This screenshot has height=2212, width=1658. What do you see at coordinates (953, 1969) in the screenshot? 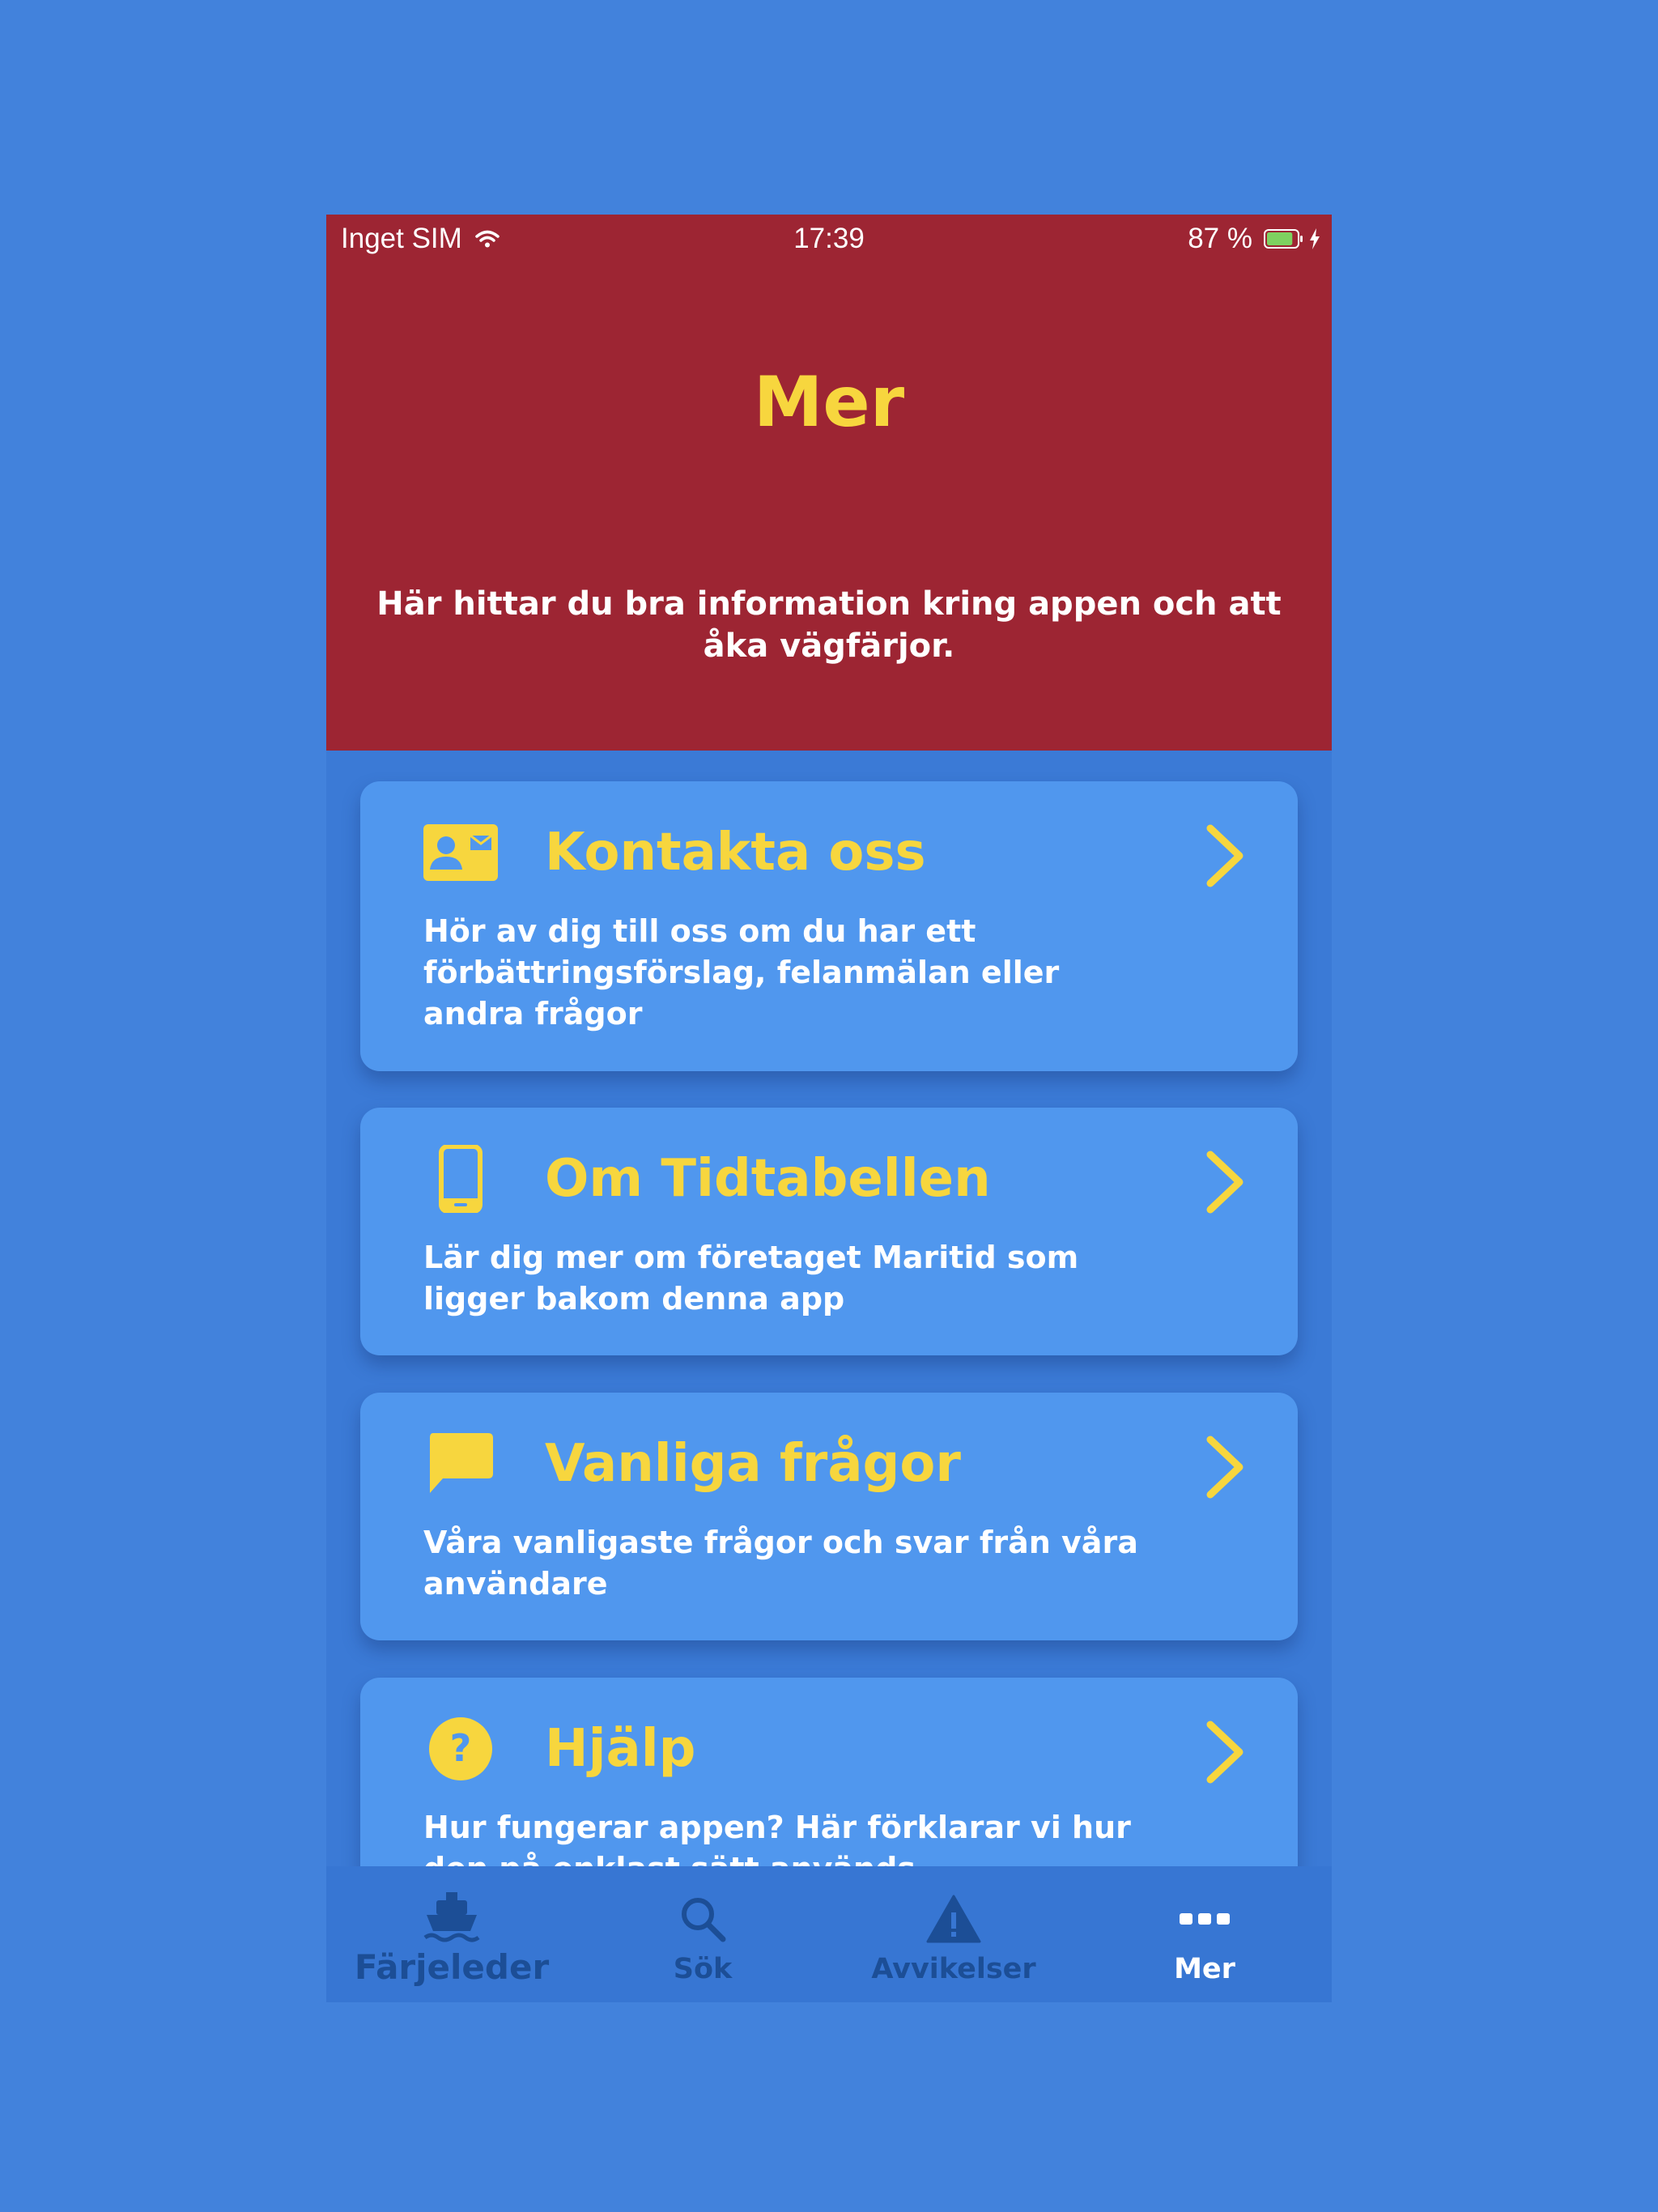
I see `tab-label: Avvikelser` at bounding box center [953, 1969].